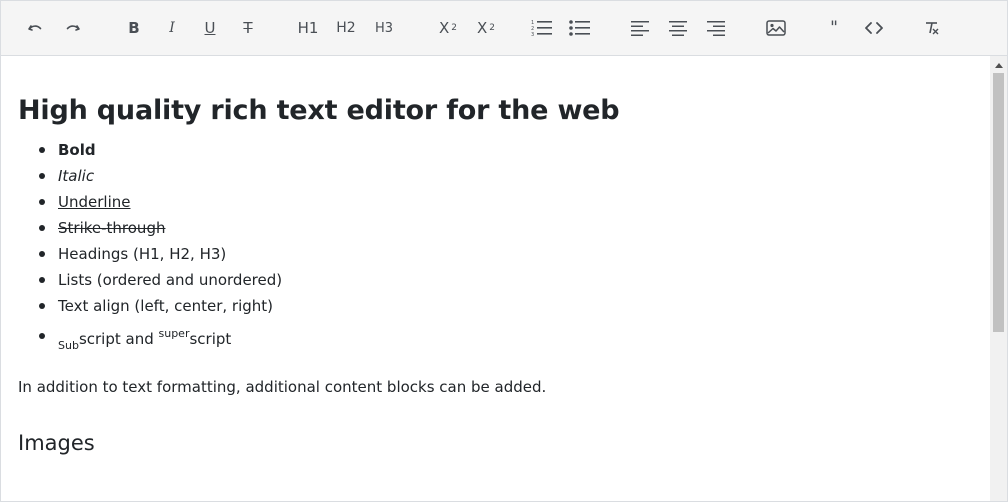 The height and width of the screenshot is (502, 1008). Describe the element at coordinates (505, 306) in the screenshot. I see `list-item-align: Text align (left, center, right)` at that location.